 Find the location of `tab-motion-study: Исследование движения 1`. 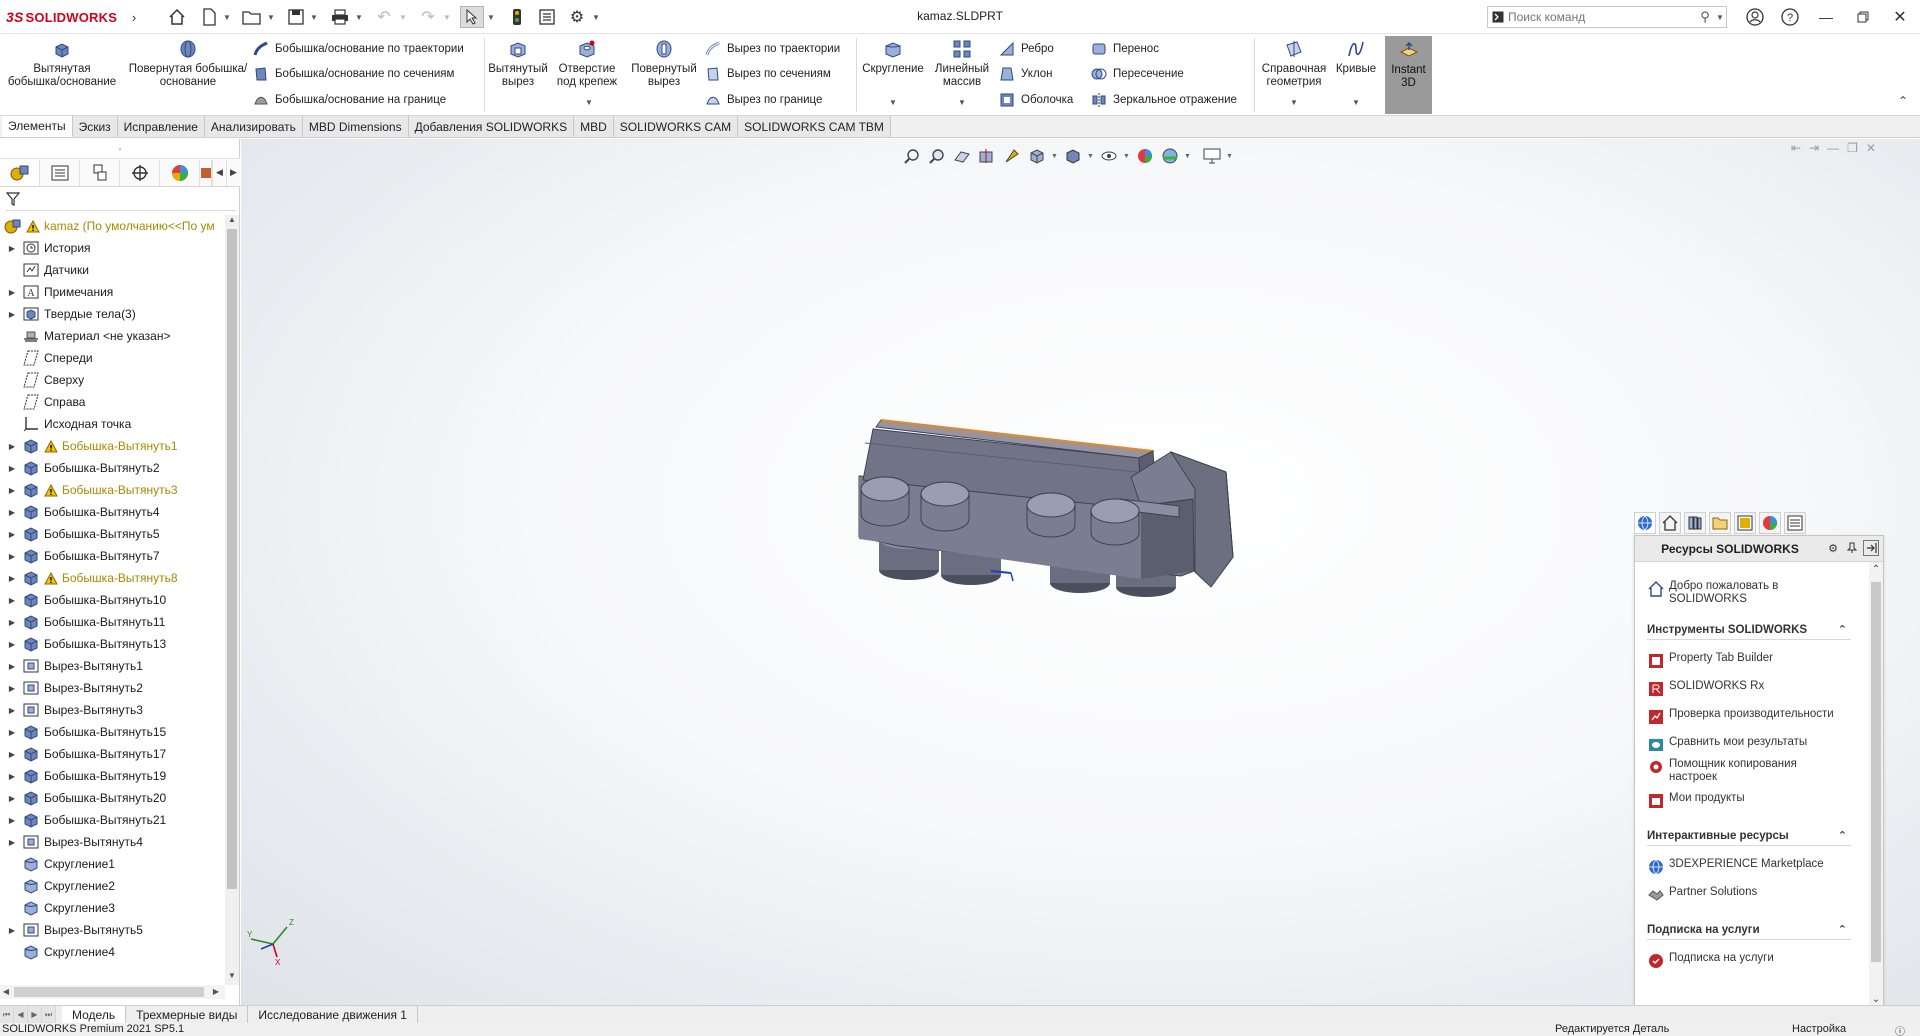

tab-motion-study: Исследование движения 1 is located at coordinates (333, 1014).